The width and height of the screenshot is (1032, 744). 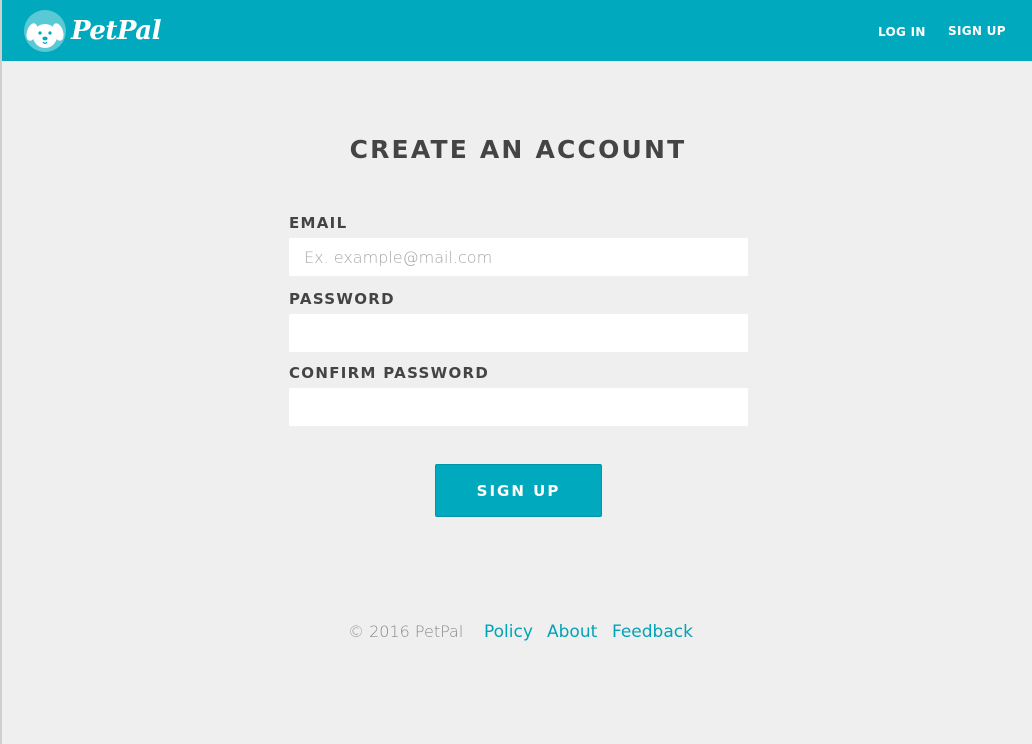 What do you see at coordinates (389, 373) in the screenshot?
I see `confirm-password-label: CONFIRM PASSWORD` at bounding box center [389, 373].